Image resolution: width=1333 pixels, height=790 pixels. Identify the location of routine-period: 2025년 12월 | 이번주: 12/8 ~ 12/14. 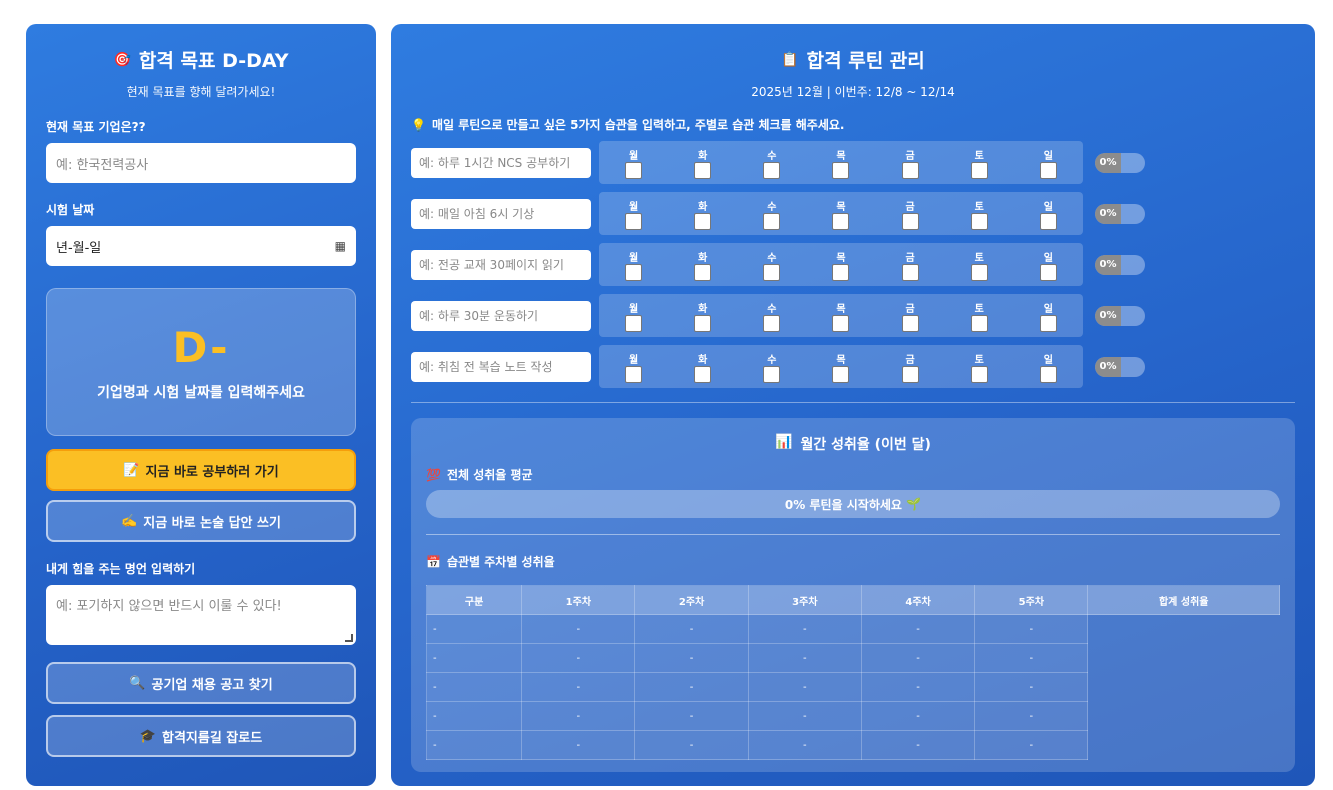
(853, 92).